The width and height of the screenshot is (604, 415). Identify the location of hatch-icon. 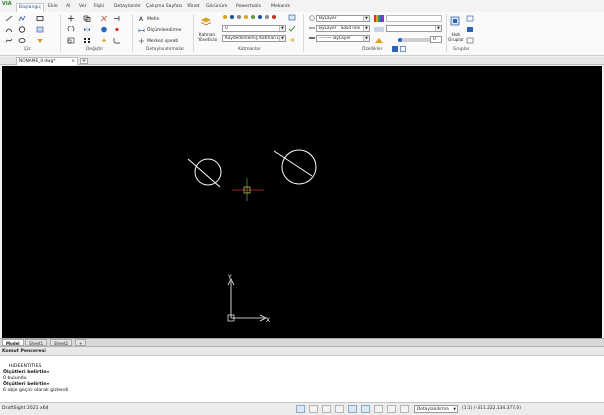
(40, 29).